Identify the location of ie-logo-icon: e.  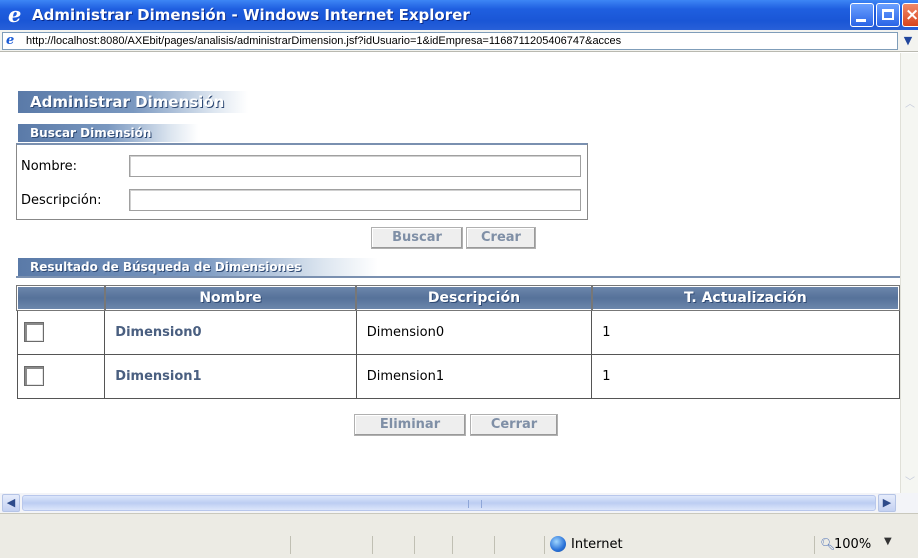
(15, 14).